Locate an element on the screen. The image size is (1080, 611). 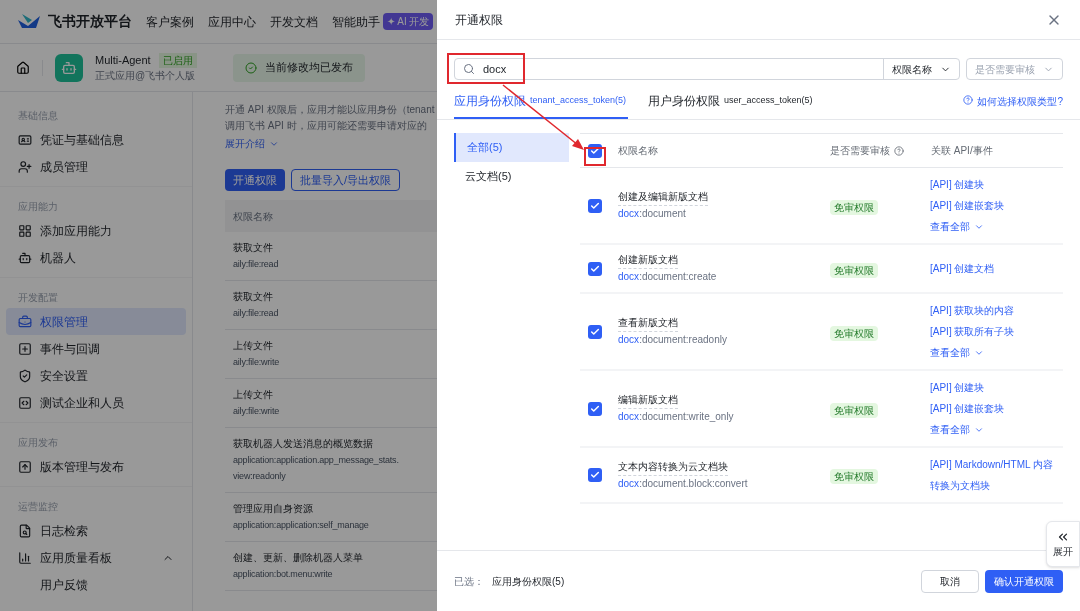
permission-name: 获取机器人发送消息的概览数据 is located at coordinates (303, 444).